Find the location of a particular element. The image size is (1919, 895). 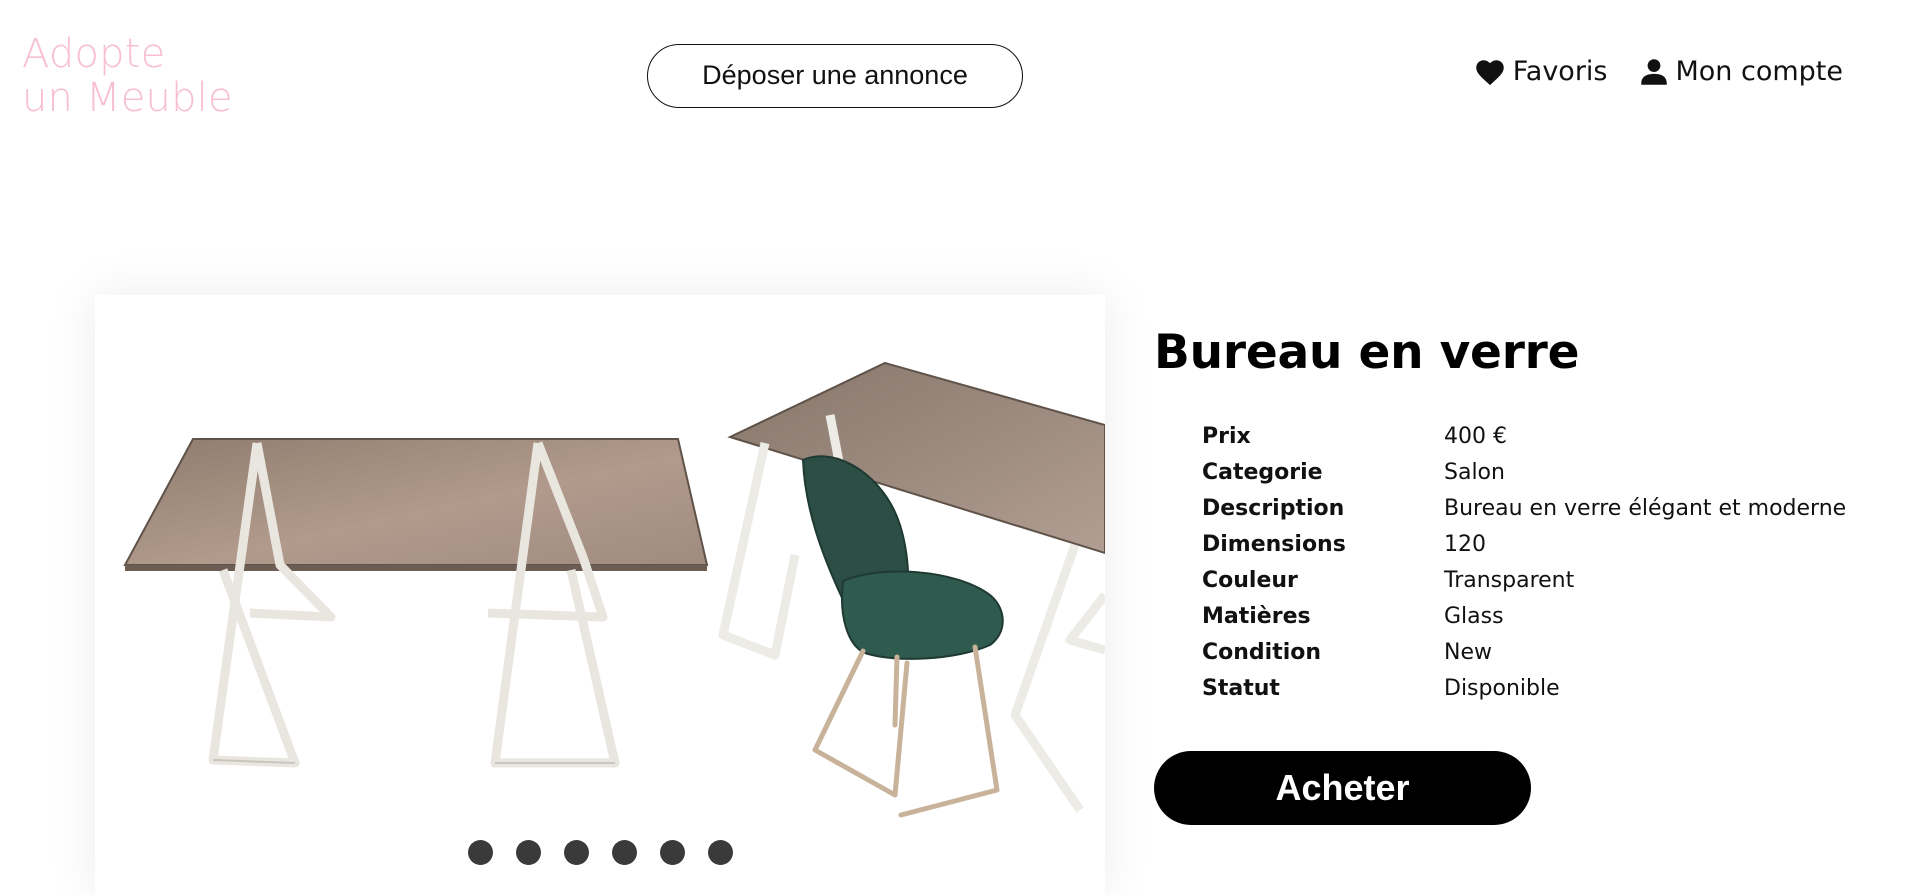

product-title: Bureau en verre is located at coordinates (1367, 352).